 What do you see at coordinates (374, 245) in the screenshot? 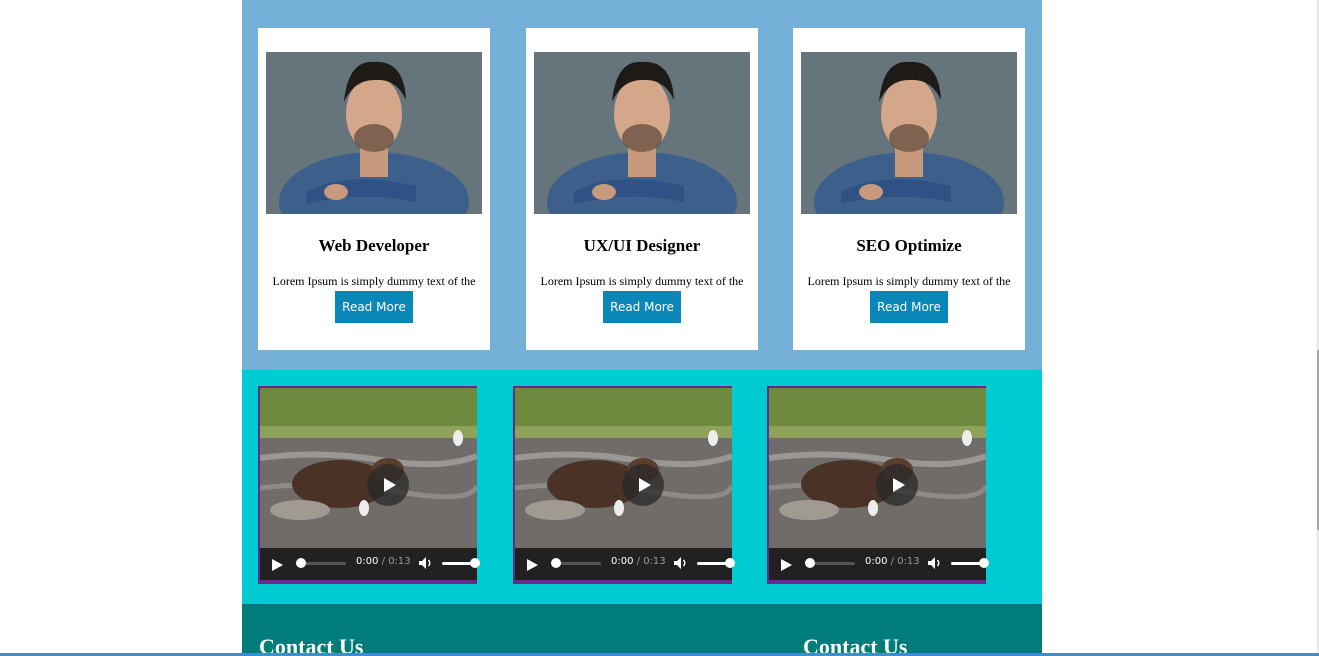
I see `card-title: Web Developer` at bounding box center [374, 245].